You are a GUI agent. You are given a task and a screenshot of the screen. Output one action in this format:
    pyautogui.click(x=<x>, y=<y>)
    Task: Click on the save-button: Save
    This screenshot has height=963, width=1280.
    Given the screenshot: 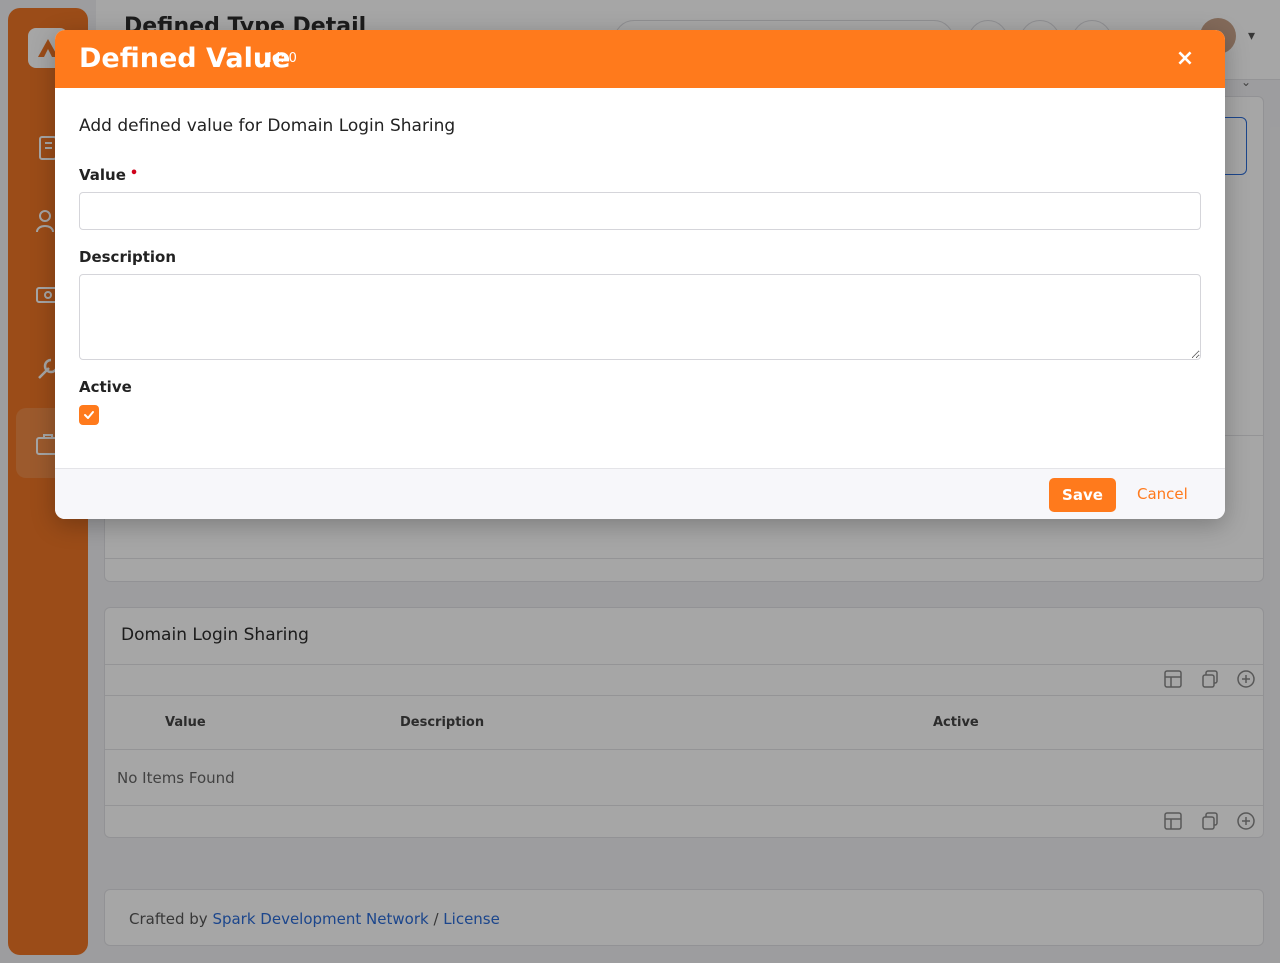 What is the action you would take?
    pyautogui.click(x=1082, y=495)
    